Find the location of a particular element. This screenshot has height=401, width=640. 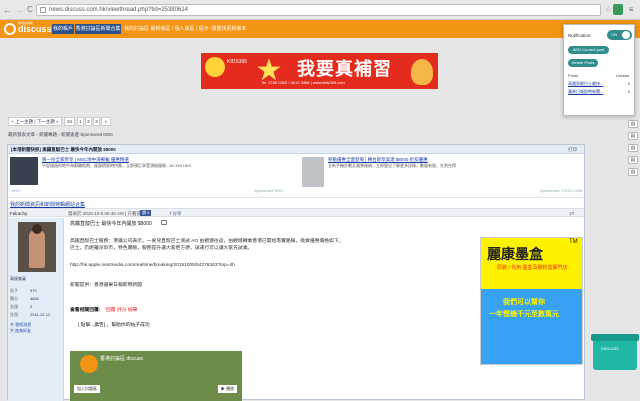

stat-value: 4660 is located at coordinates (34, 298).